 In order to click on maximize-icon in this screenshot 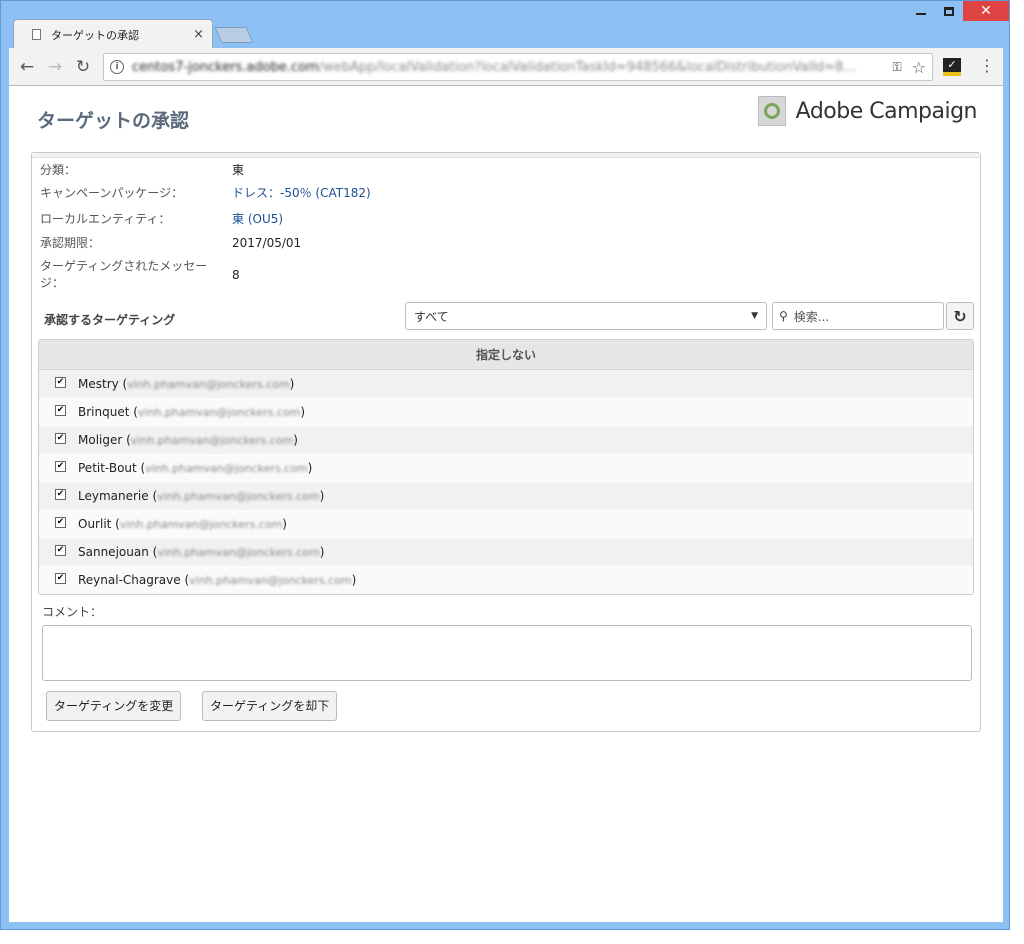, I will do `click(949, 11)`.